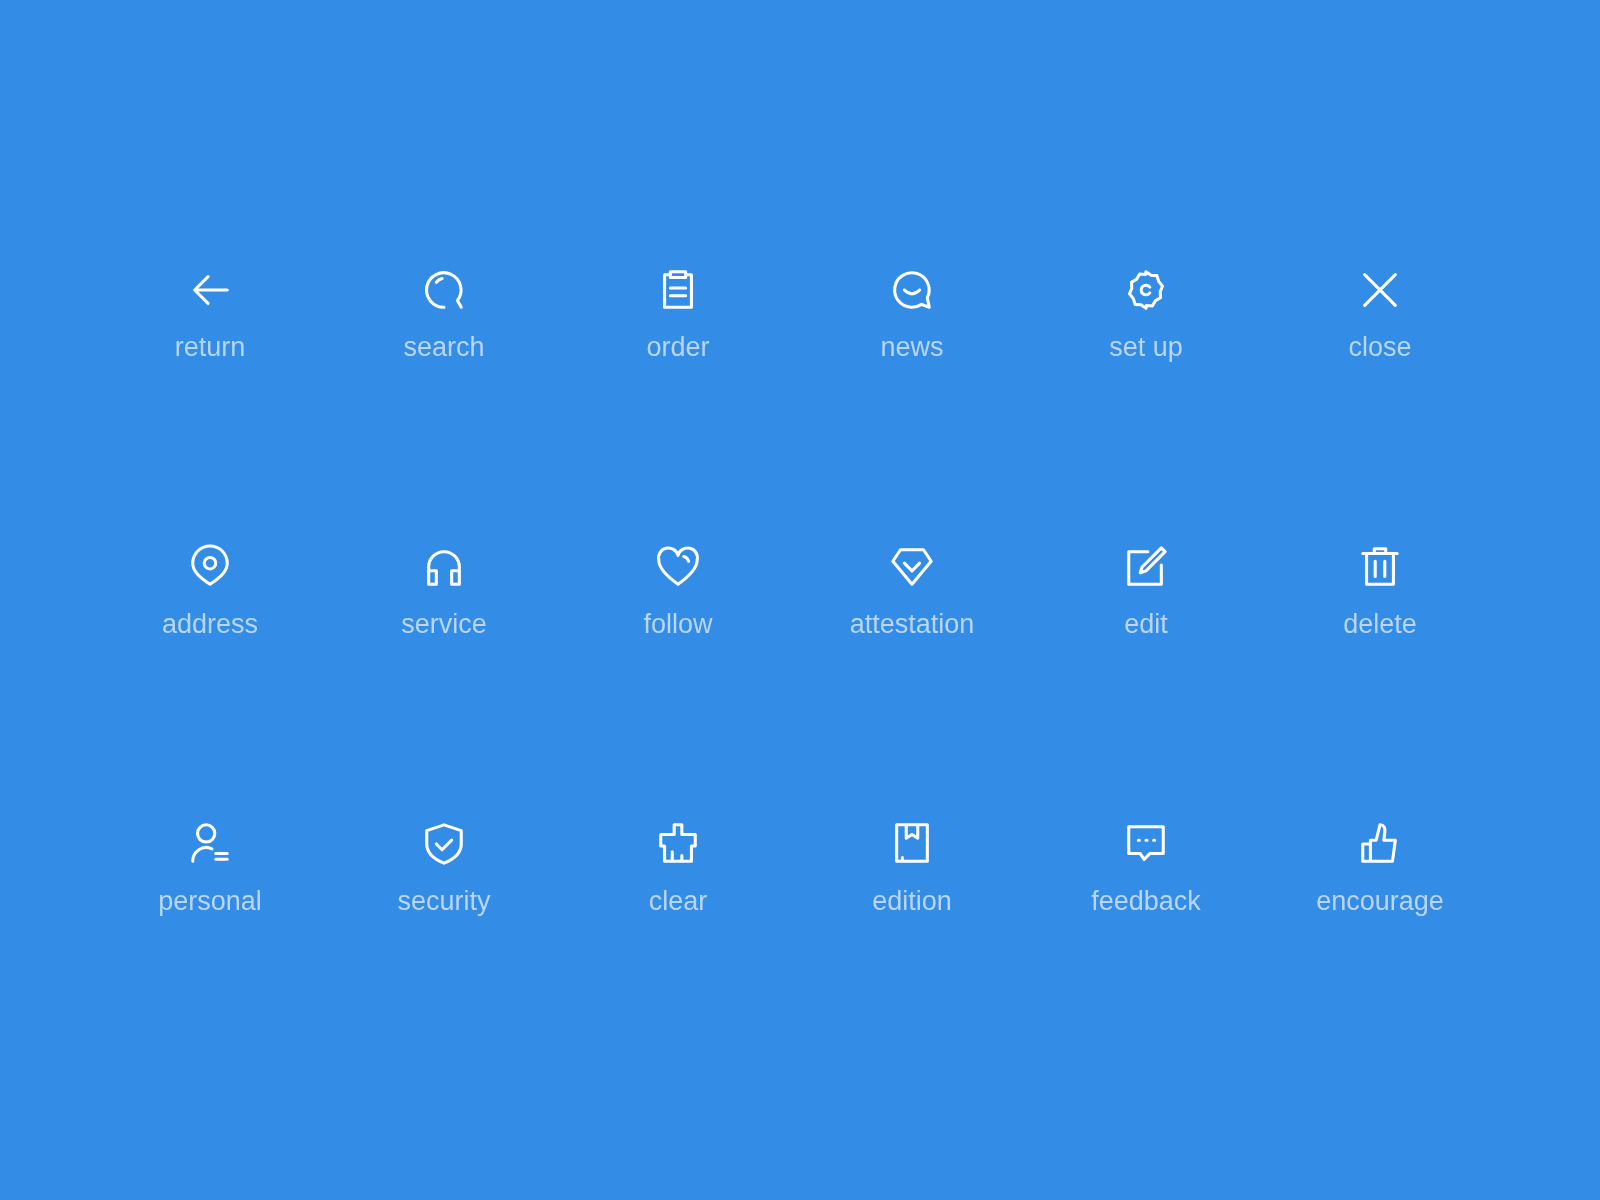 This screenshot has height=1200, width=1600. What do you see at coordinates (444, 624) in the screenshot?
I see `icon-label: service` at bounding box center [444, 624].